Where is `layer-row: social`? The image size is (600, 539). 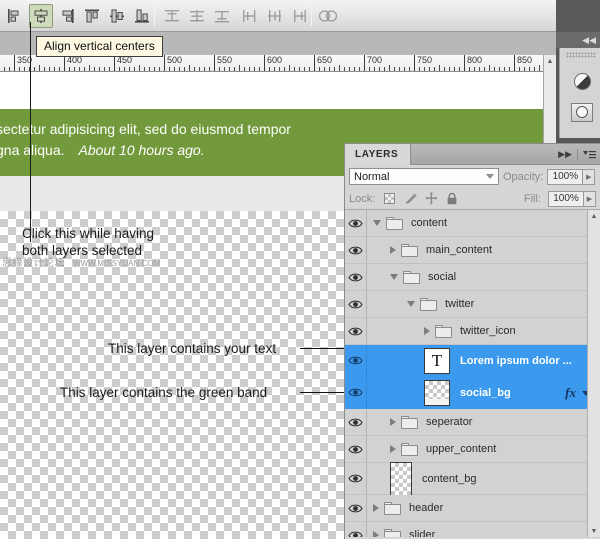 layer-row: social is located at coordinates (472, 277).